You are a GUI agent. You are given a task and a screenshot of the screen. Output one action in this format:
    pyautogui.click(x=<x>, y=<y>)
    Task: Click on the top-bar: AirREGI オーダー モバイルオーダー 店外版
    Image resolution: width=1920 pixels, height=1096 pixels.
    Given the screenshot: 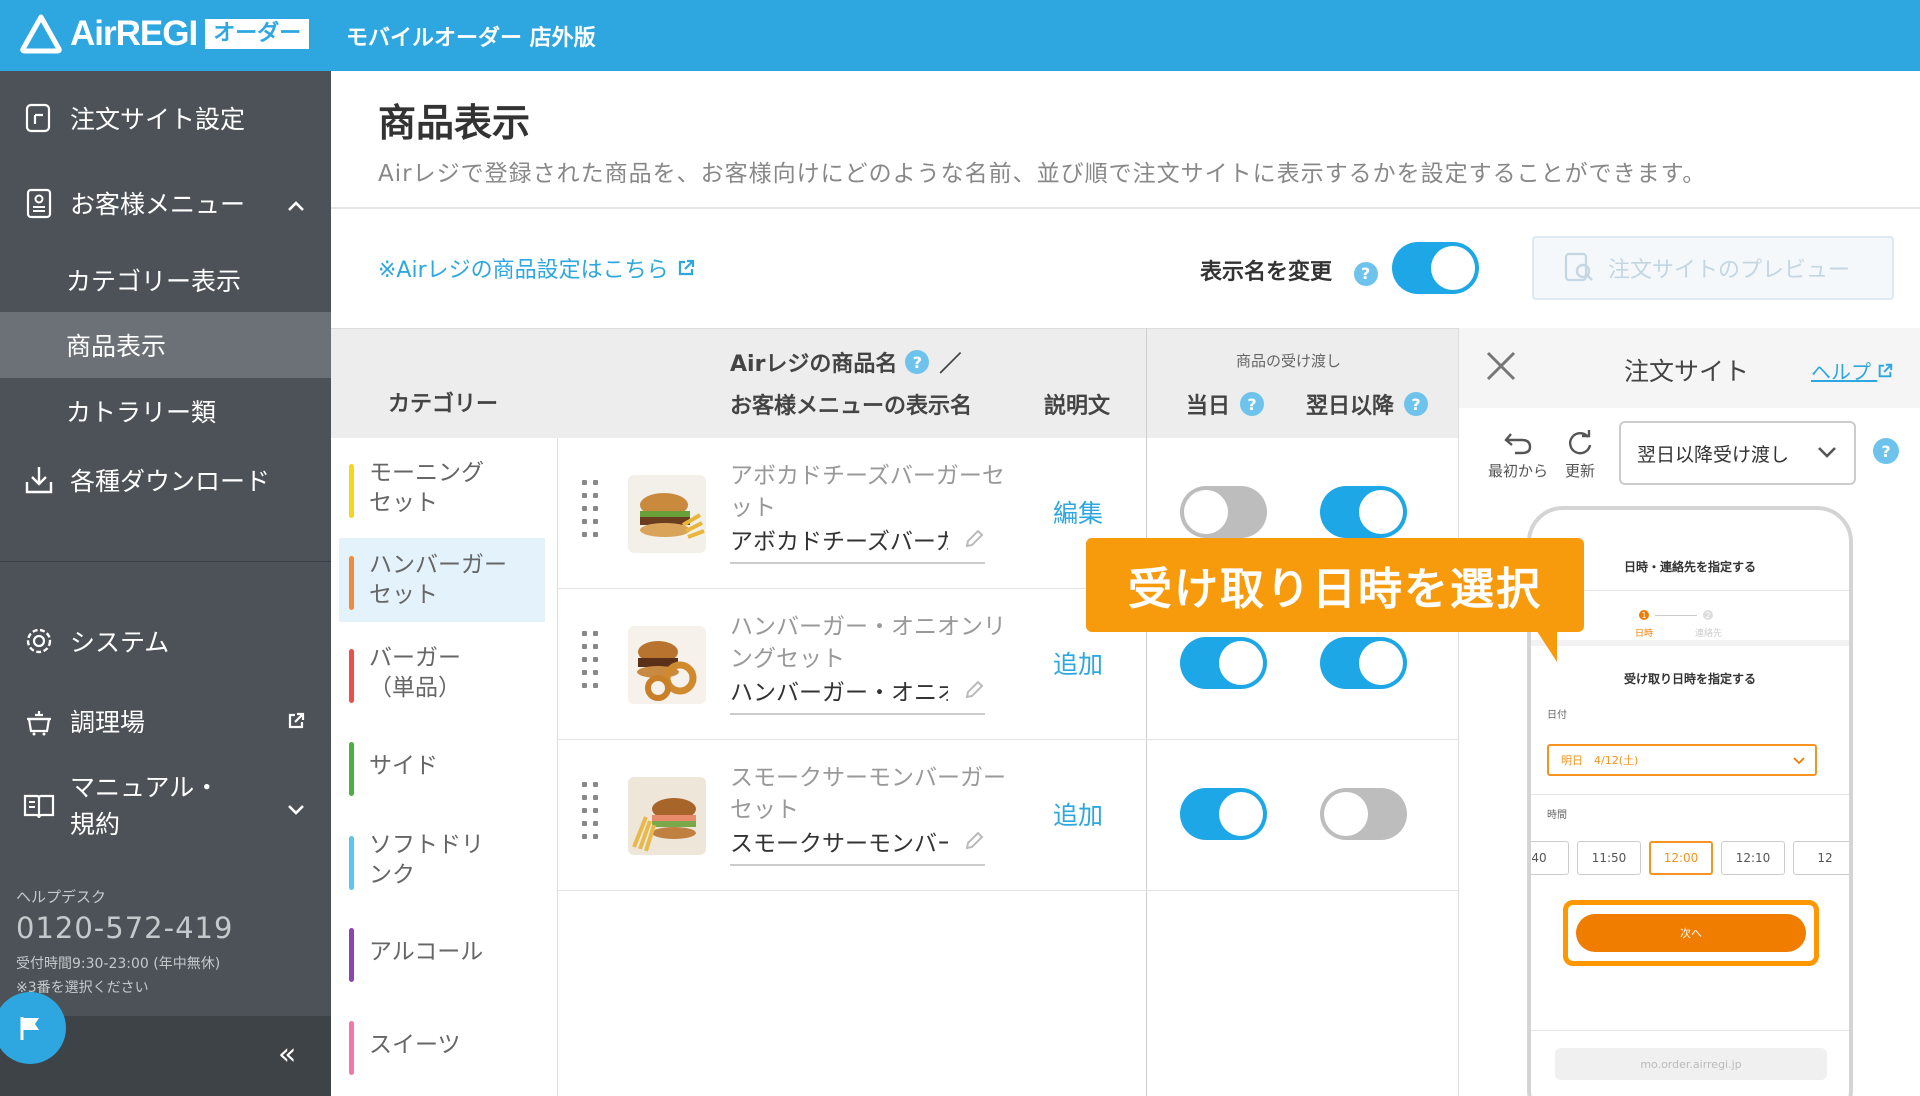 What is the action you would take?
    pyautogui.click(x=960, y=35)
    